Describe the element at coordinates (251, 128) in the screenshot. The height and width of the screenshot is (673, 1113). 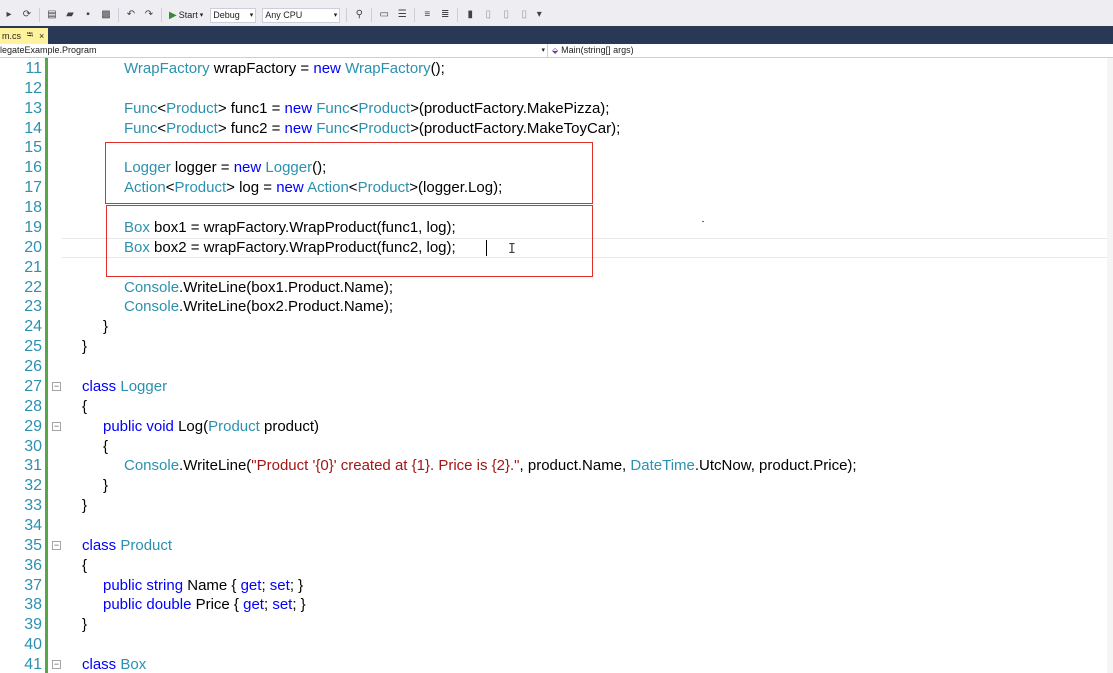
I see `code-token: > func2 =` at that location.